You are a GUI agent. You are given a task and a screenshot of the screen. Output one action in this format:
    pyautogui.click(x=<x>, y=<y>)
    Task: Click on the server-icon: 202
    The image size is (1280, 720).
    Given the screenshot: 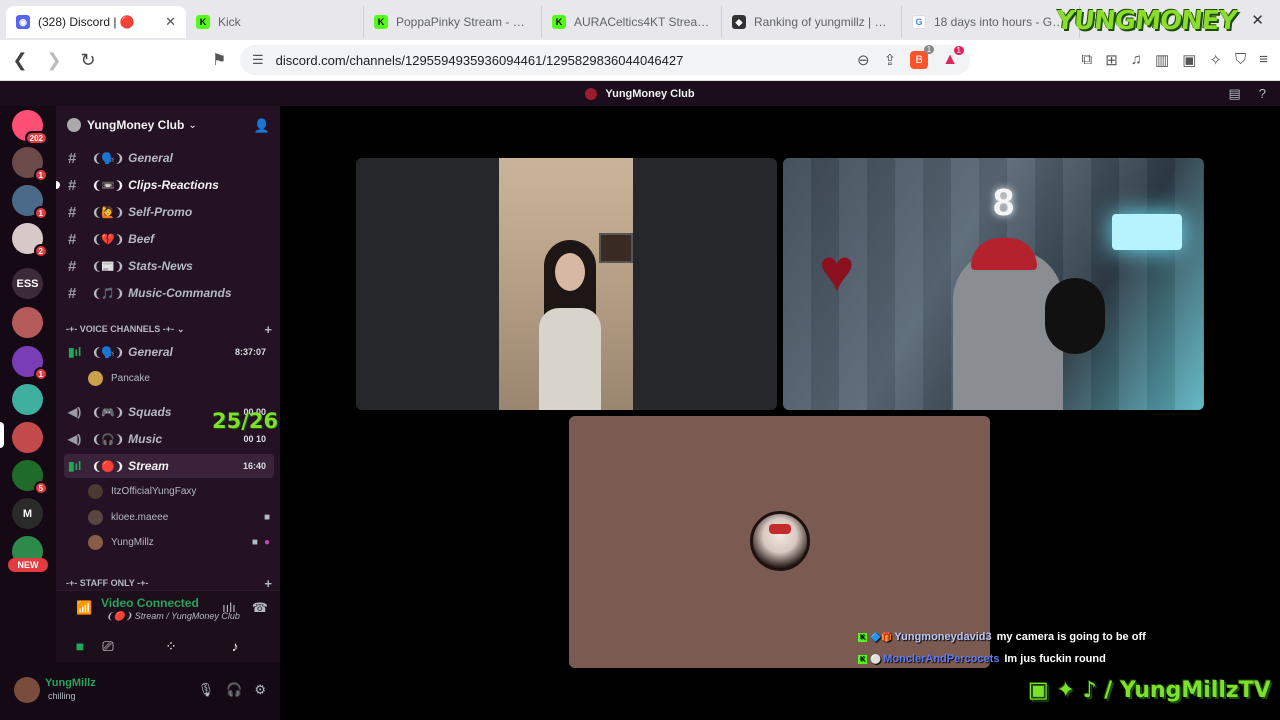 What is the action you would take?
    pyautogui.click(x=30, y=127)
    